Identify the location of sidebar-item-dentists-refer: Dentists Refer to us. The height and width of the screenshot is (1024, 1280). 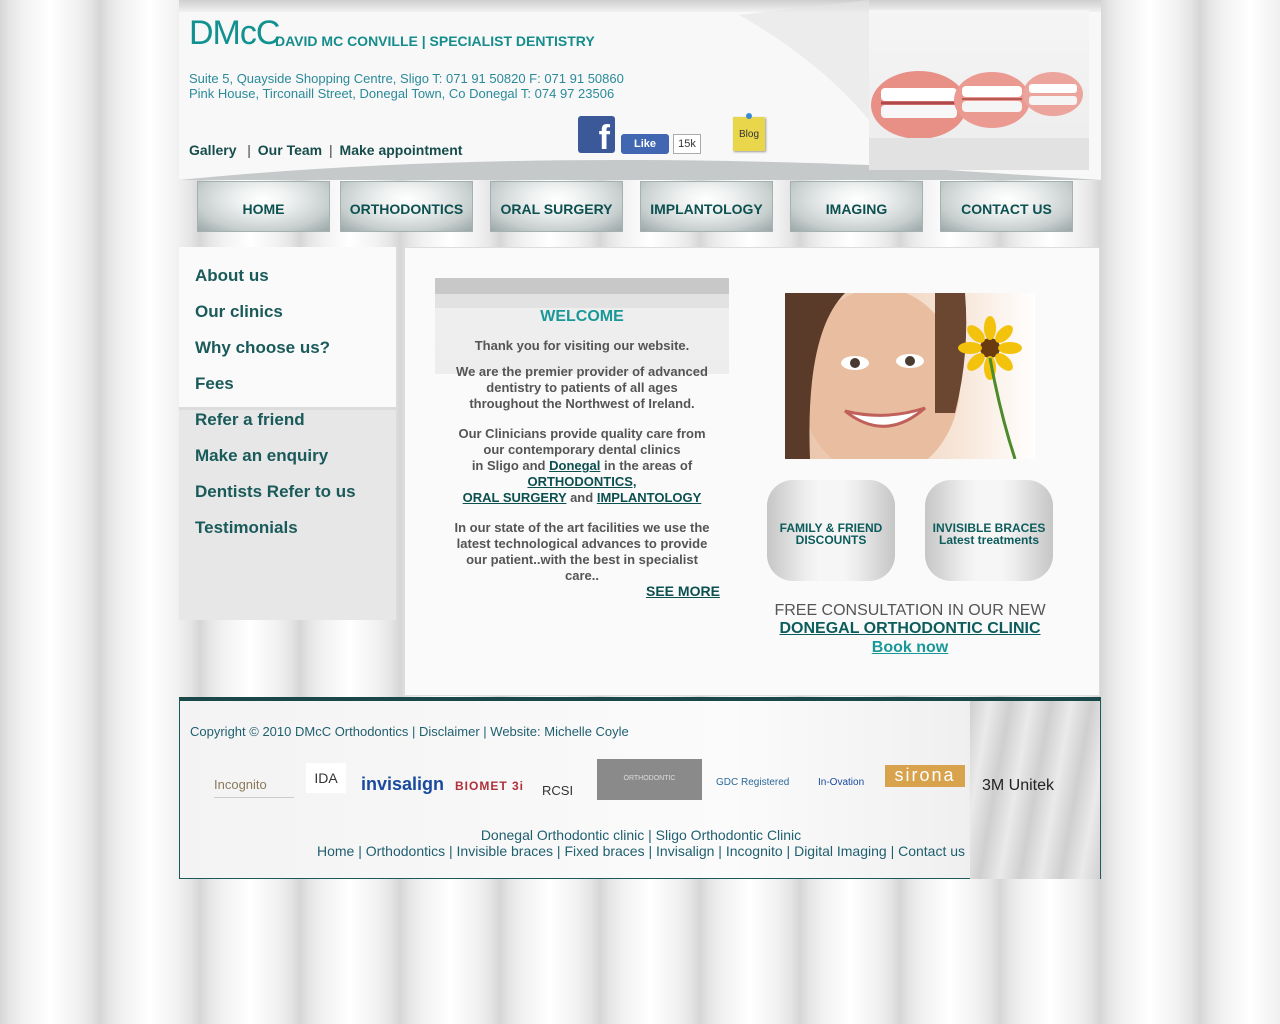
(275, 492).